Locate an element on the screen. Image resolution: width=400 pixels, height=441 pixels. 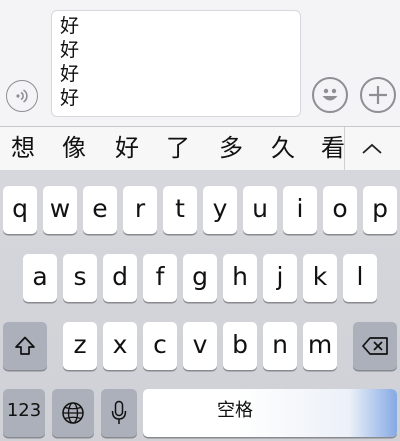
emoji-icon is located at coordinates (330, 94).